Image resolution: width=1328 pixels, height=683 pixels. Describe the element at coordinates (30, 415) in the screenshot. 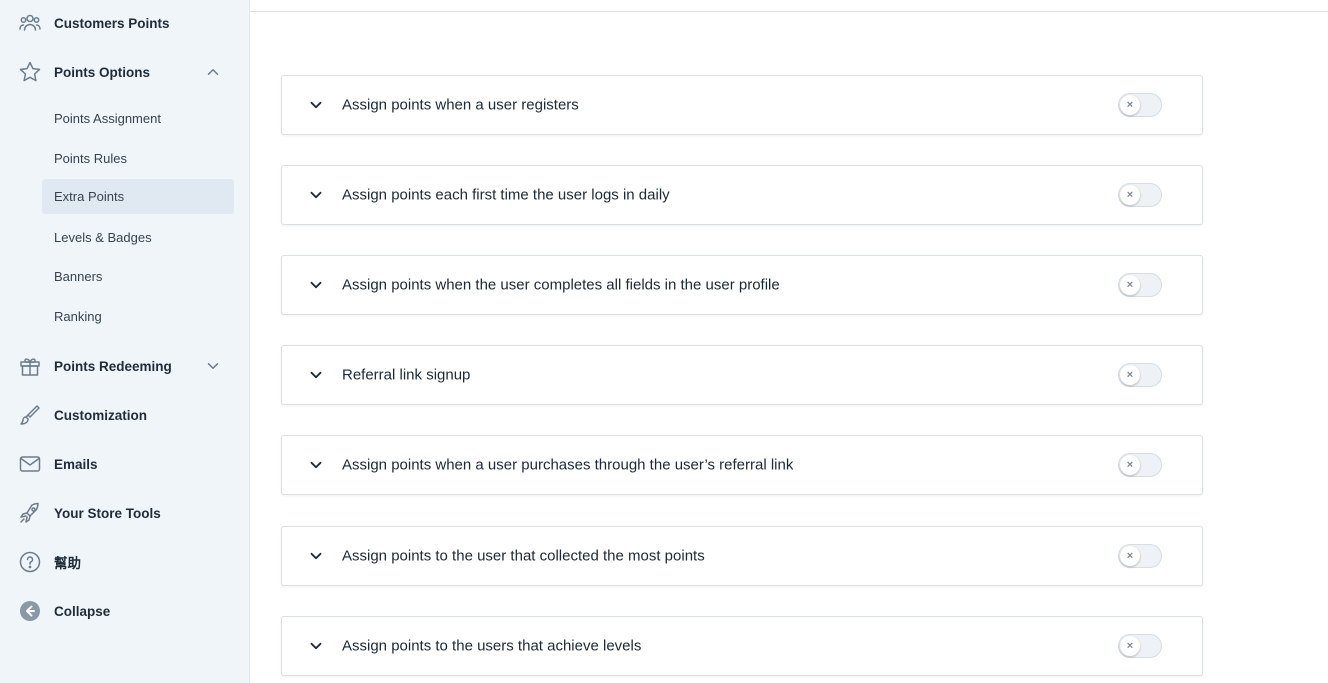

I see `brush-icon` at that location.